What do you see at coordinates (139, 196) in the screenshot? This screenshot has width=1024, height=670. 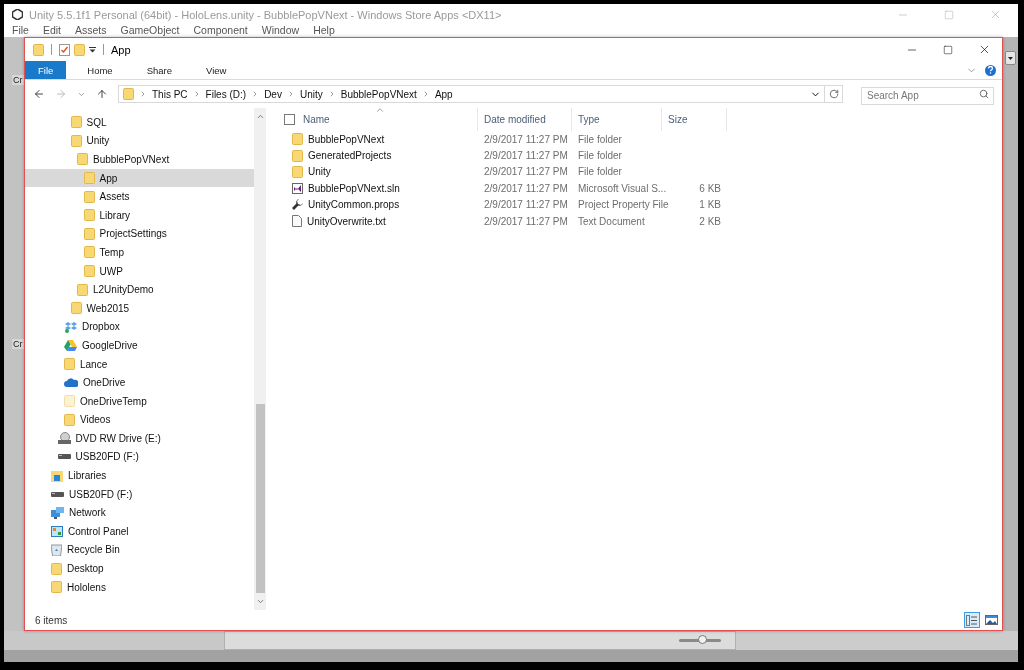 I see `nav-tree-item: Assets` at bounding box center [139, 196].